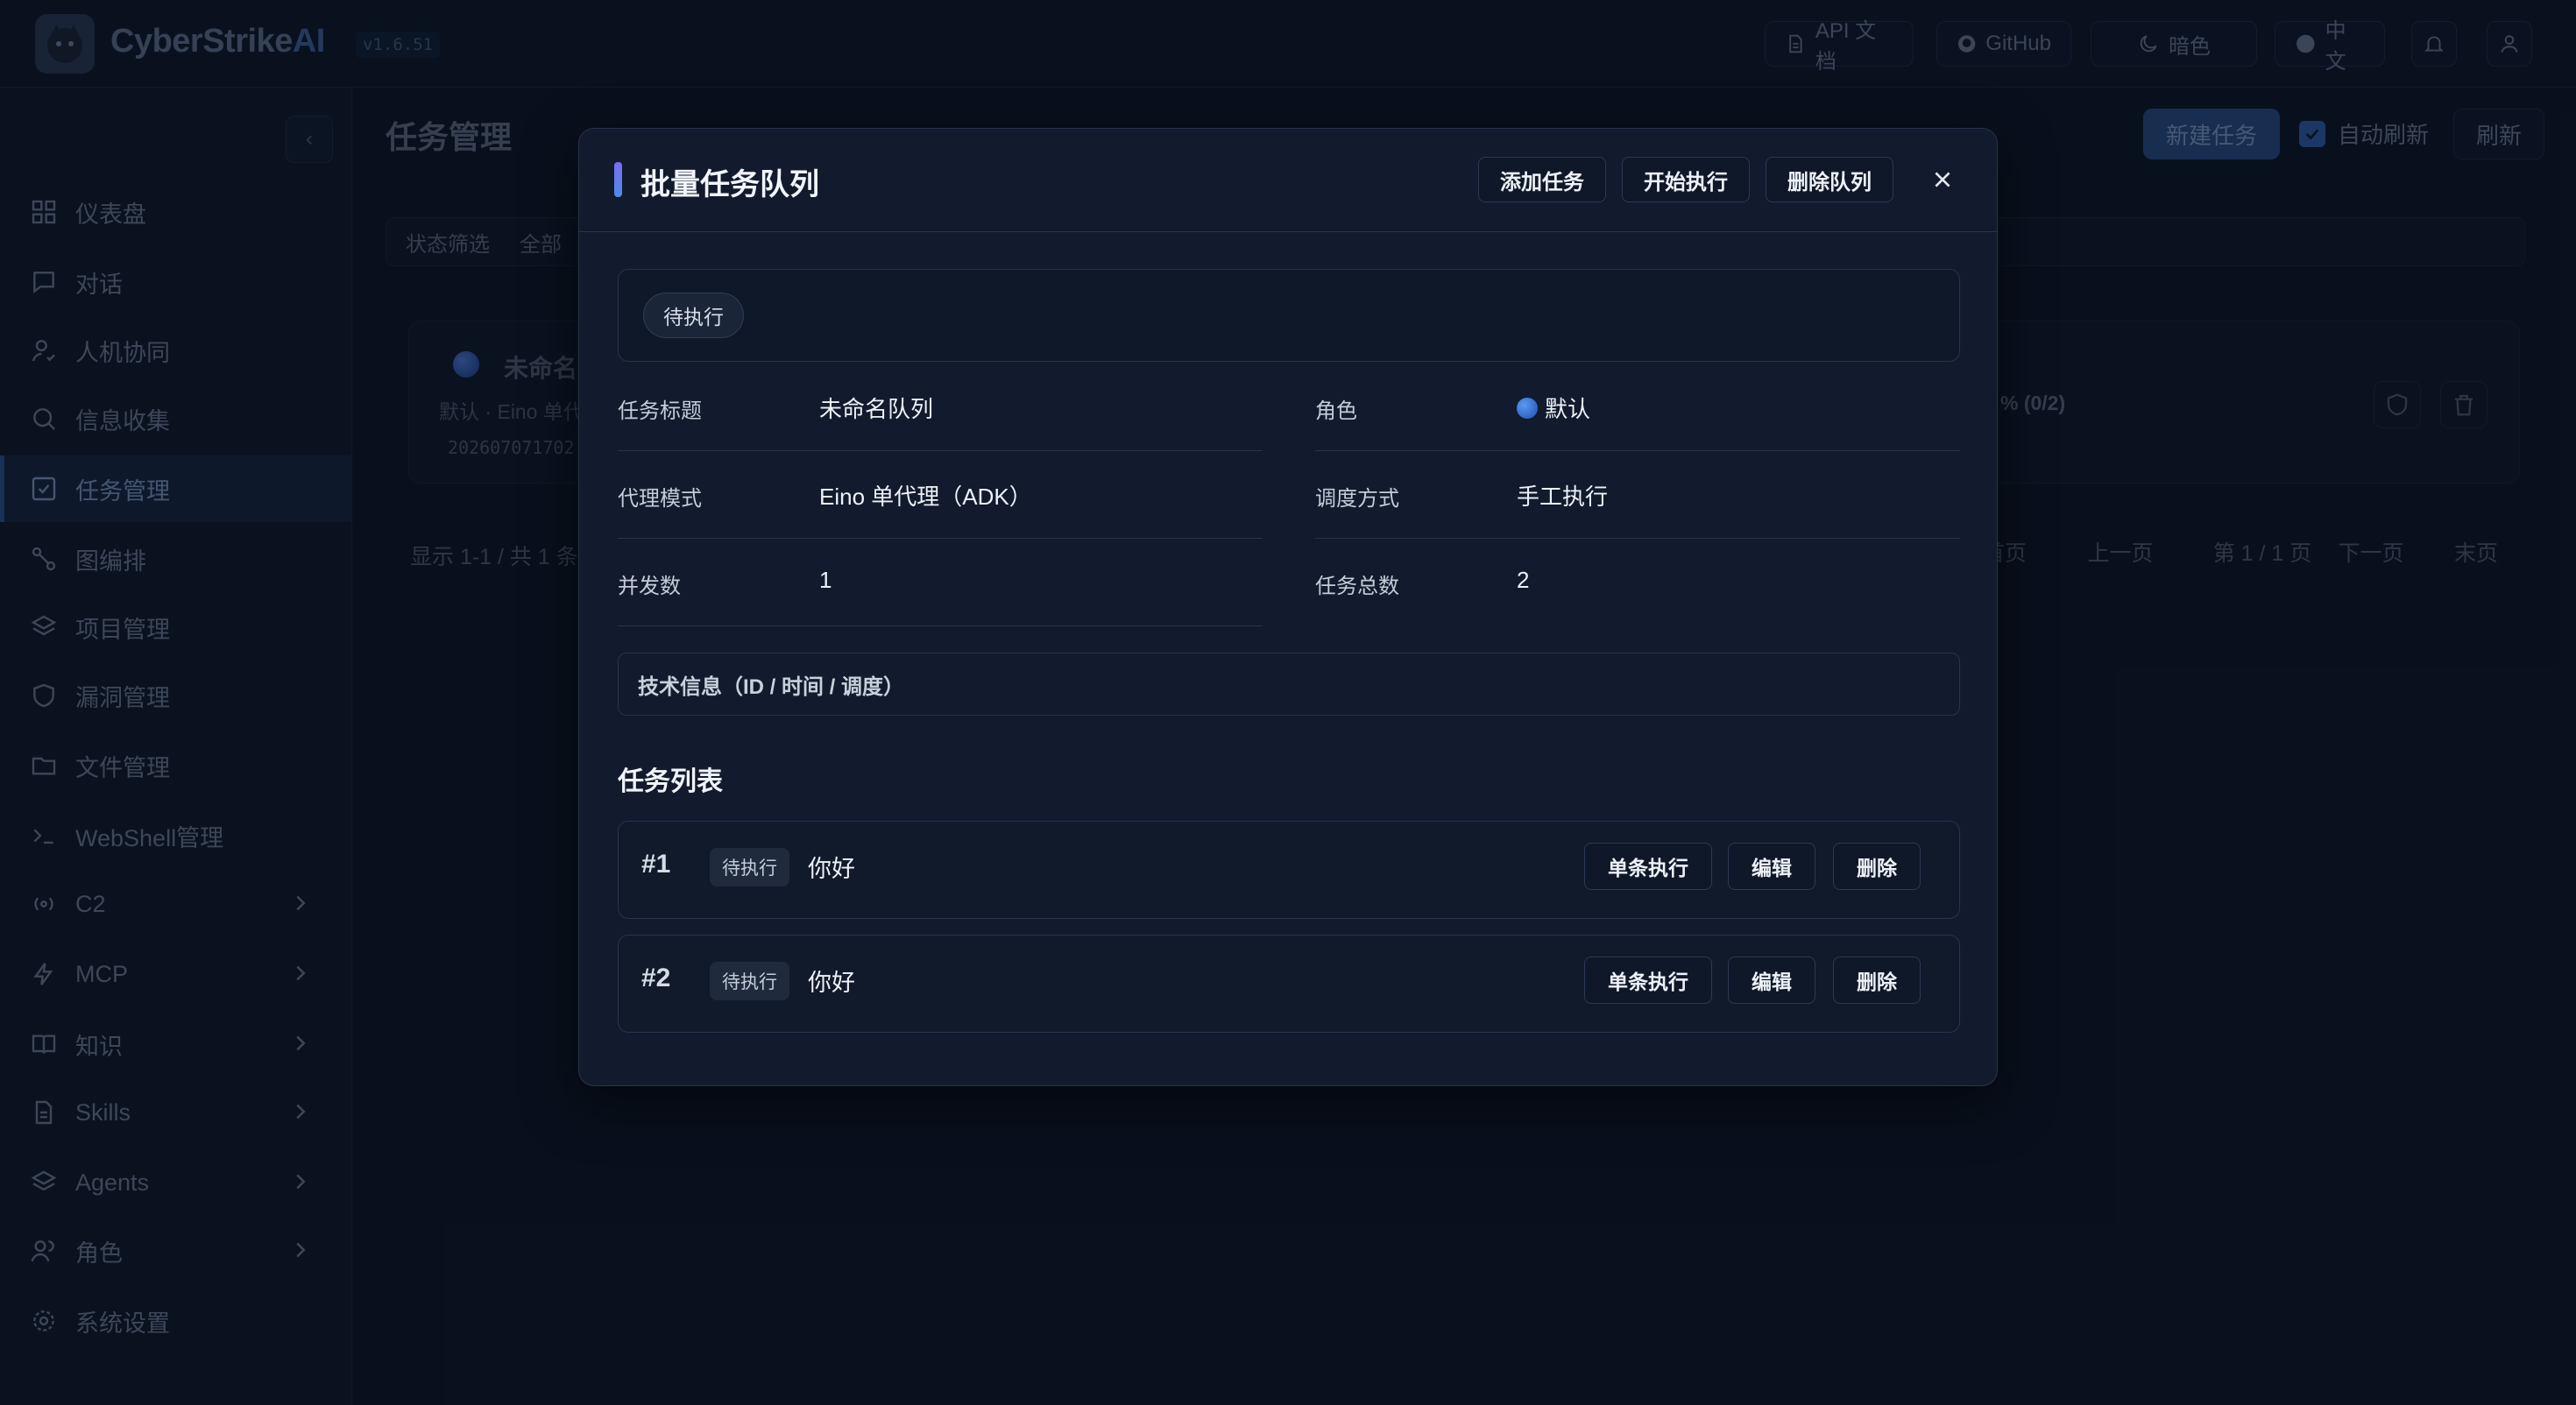 The image size is (2576, 1405). I want to click on modal-header: 批量任务队列 添加任务 开始执行 删除队列, so click(1288, 180).